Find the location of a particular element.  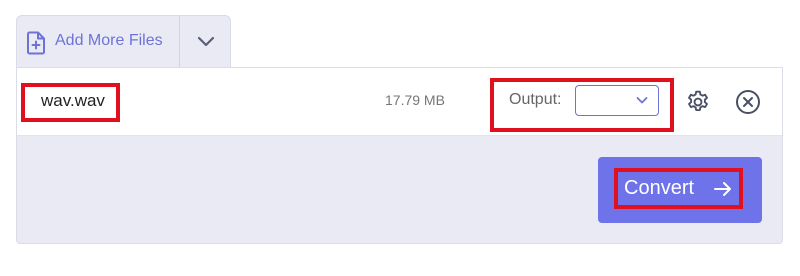

highlight-filename is located at coordinates (70, 102).